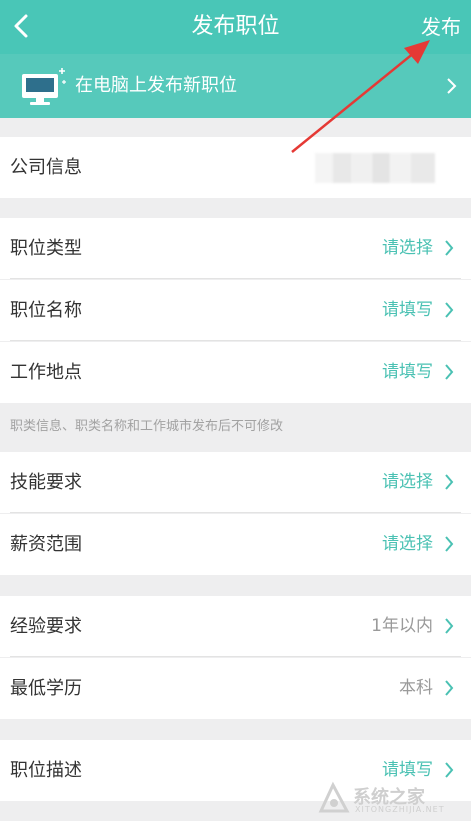 This screenshot has height=821, width=471. What do you see at coordinates (46, 770) in the screenshot?
I see `row-label: 职位描述` at bounding box center [46, 770].